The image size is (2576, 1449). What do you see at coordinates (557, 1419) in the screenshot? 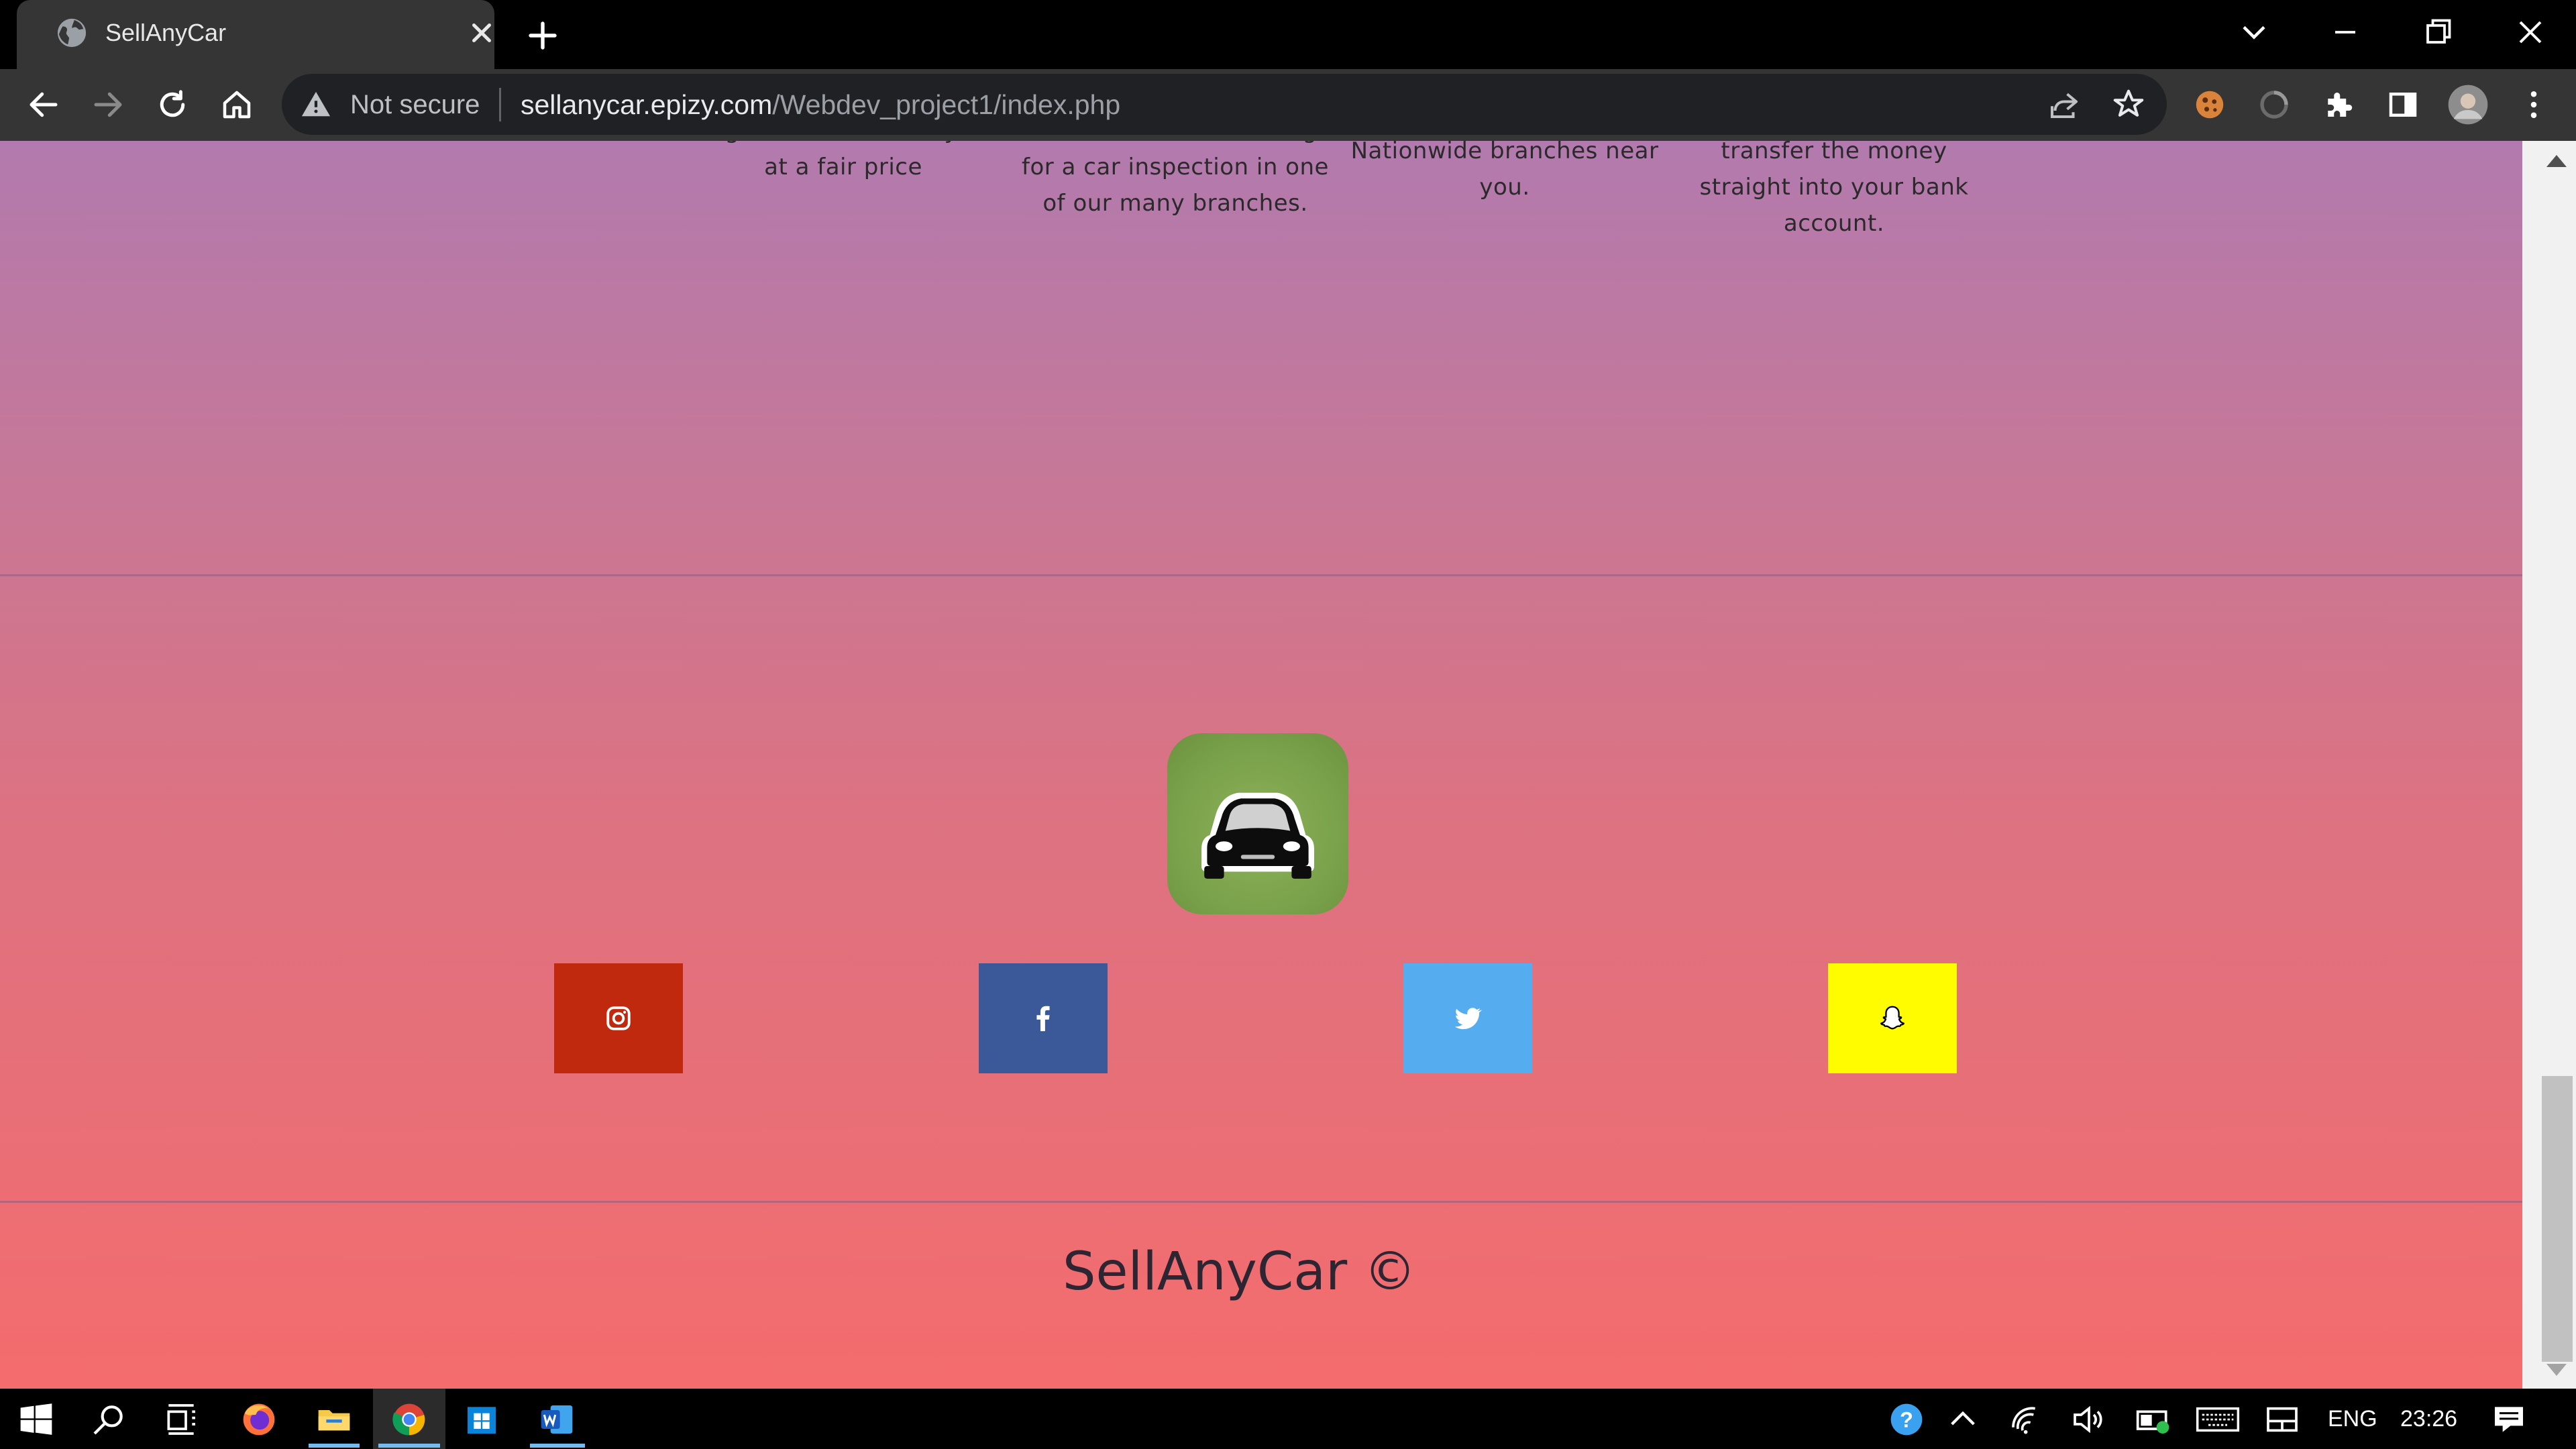
I see `word-icon` at bounding box center [557, 1419].